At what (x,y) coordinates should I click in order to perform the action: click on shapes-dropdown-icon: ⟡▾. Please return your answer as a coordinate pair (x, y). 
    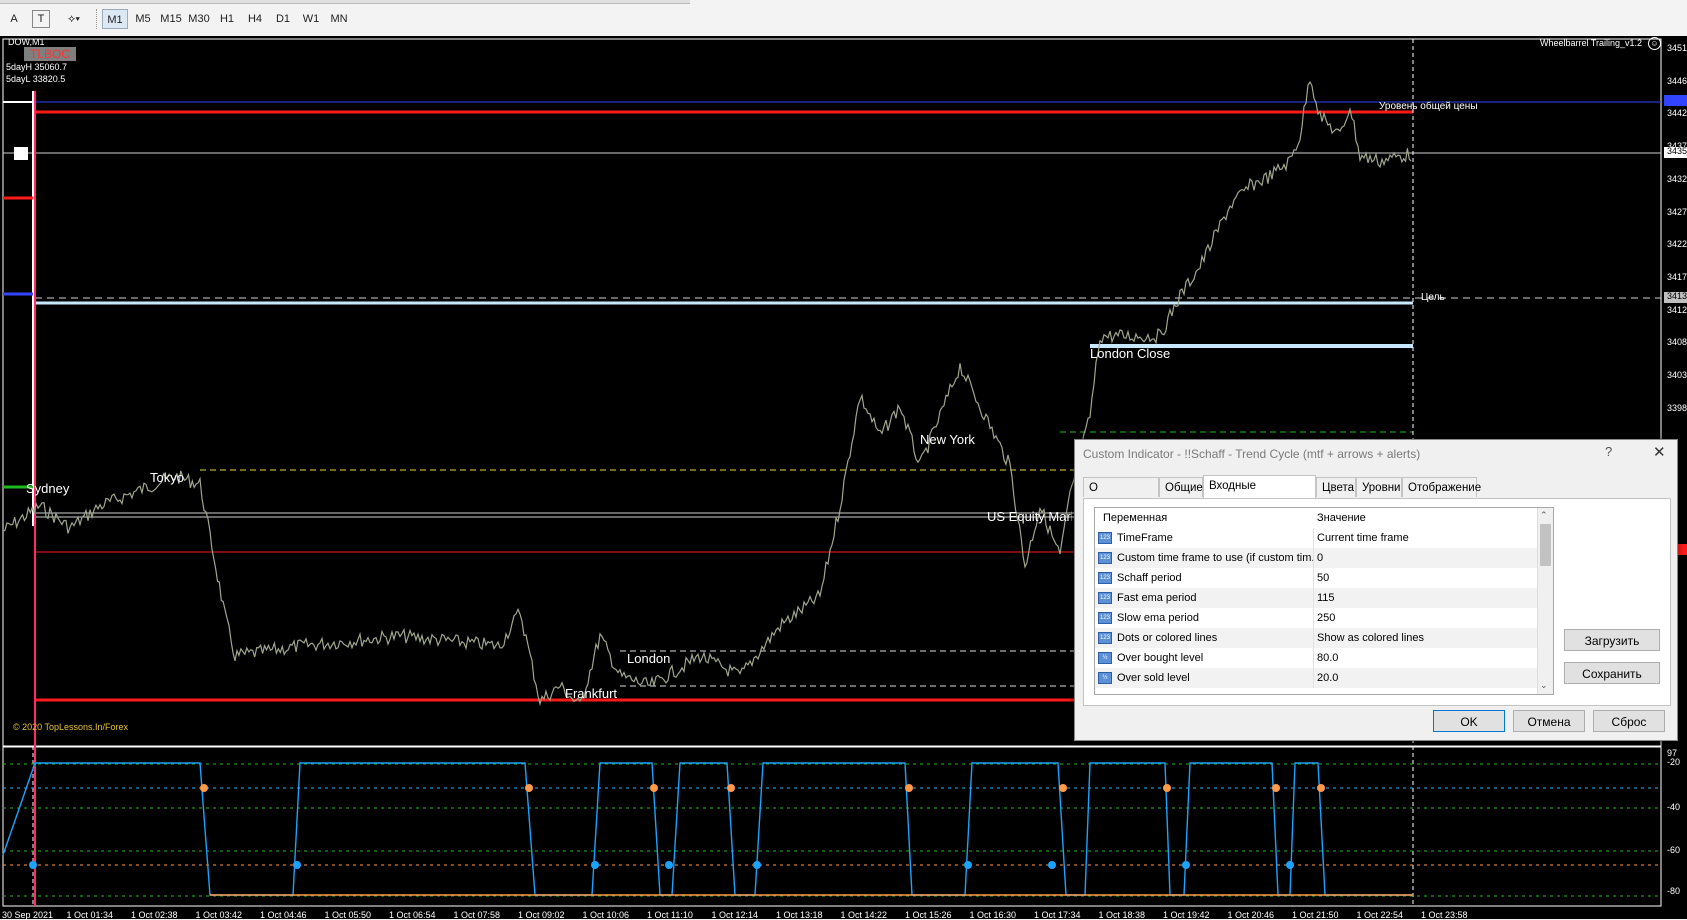
    Looking at the image, I should click on (74, 19).